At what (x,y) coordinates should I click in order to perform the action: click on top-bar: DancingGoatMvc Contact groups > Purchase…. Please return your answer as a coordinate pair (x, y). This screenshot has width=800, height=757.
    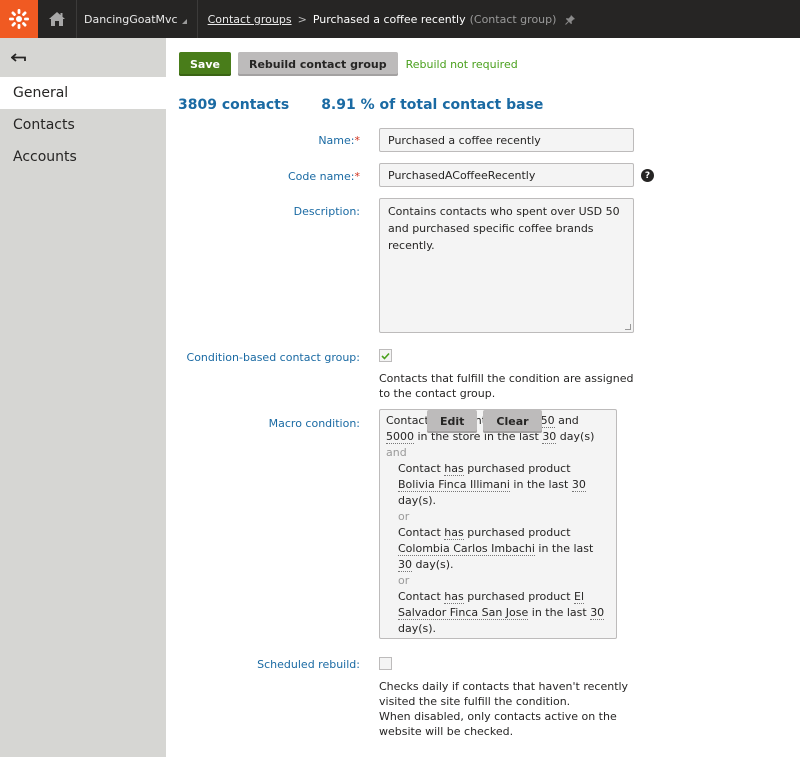
    Looking at the image, I should click on (400, 19).